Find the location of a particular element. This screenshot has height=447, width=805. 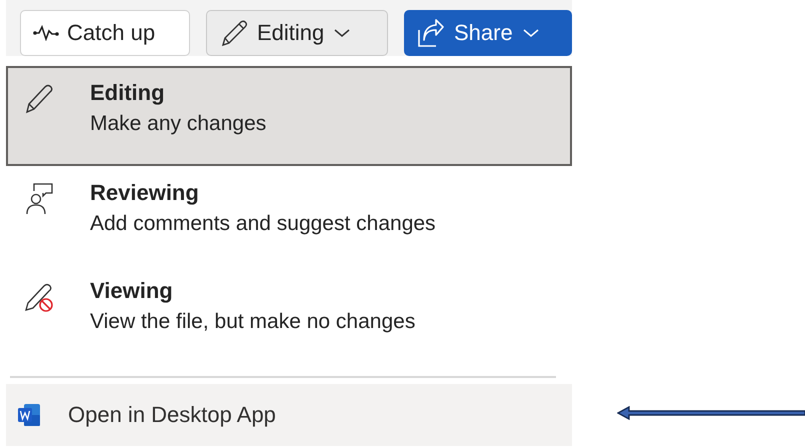

item-description: Make any changes is located at coordinates (178, 124).